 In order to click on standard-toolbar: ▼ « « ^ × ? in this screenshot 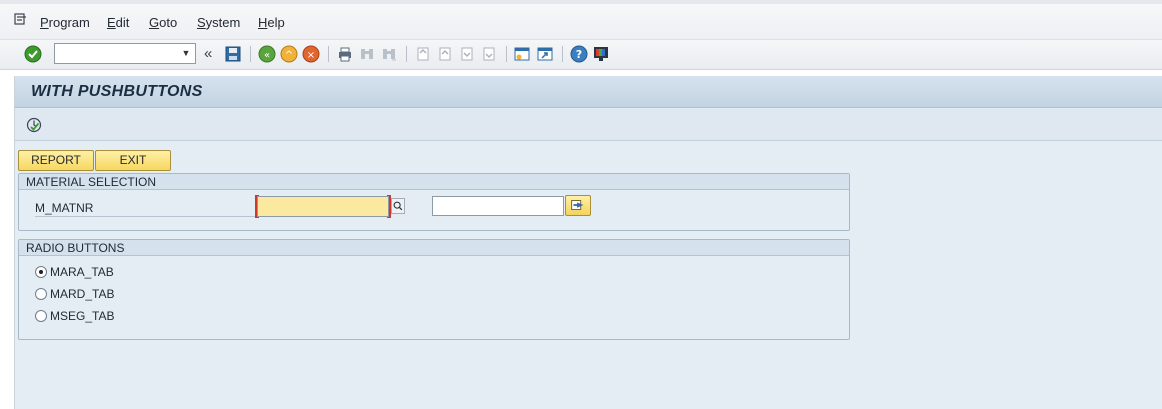, I will do `click(581, 54)`.